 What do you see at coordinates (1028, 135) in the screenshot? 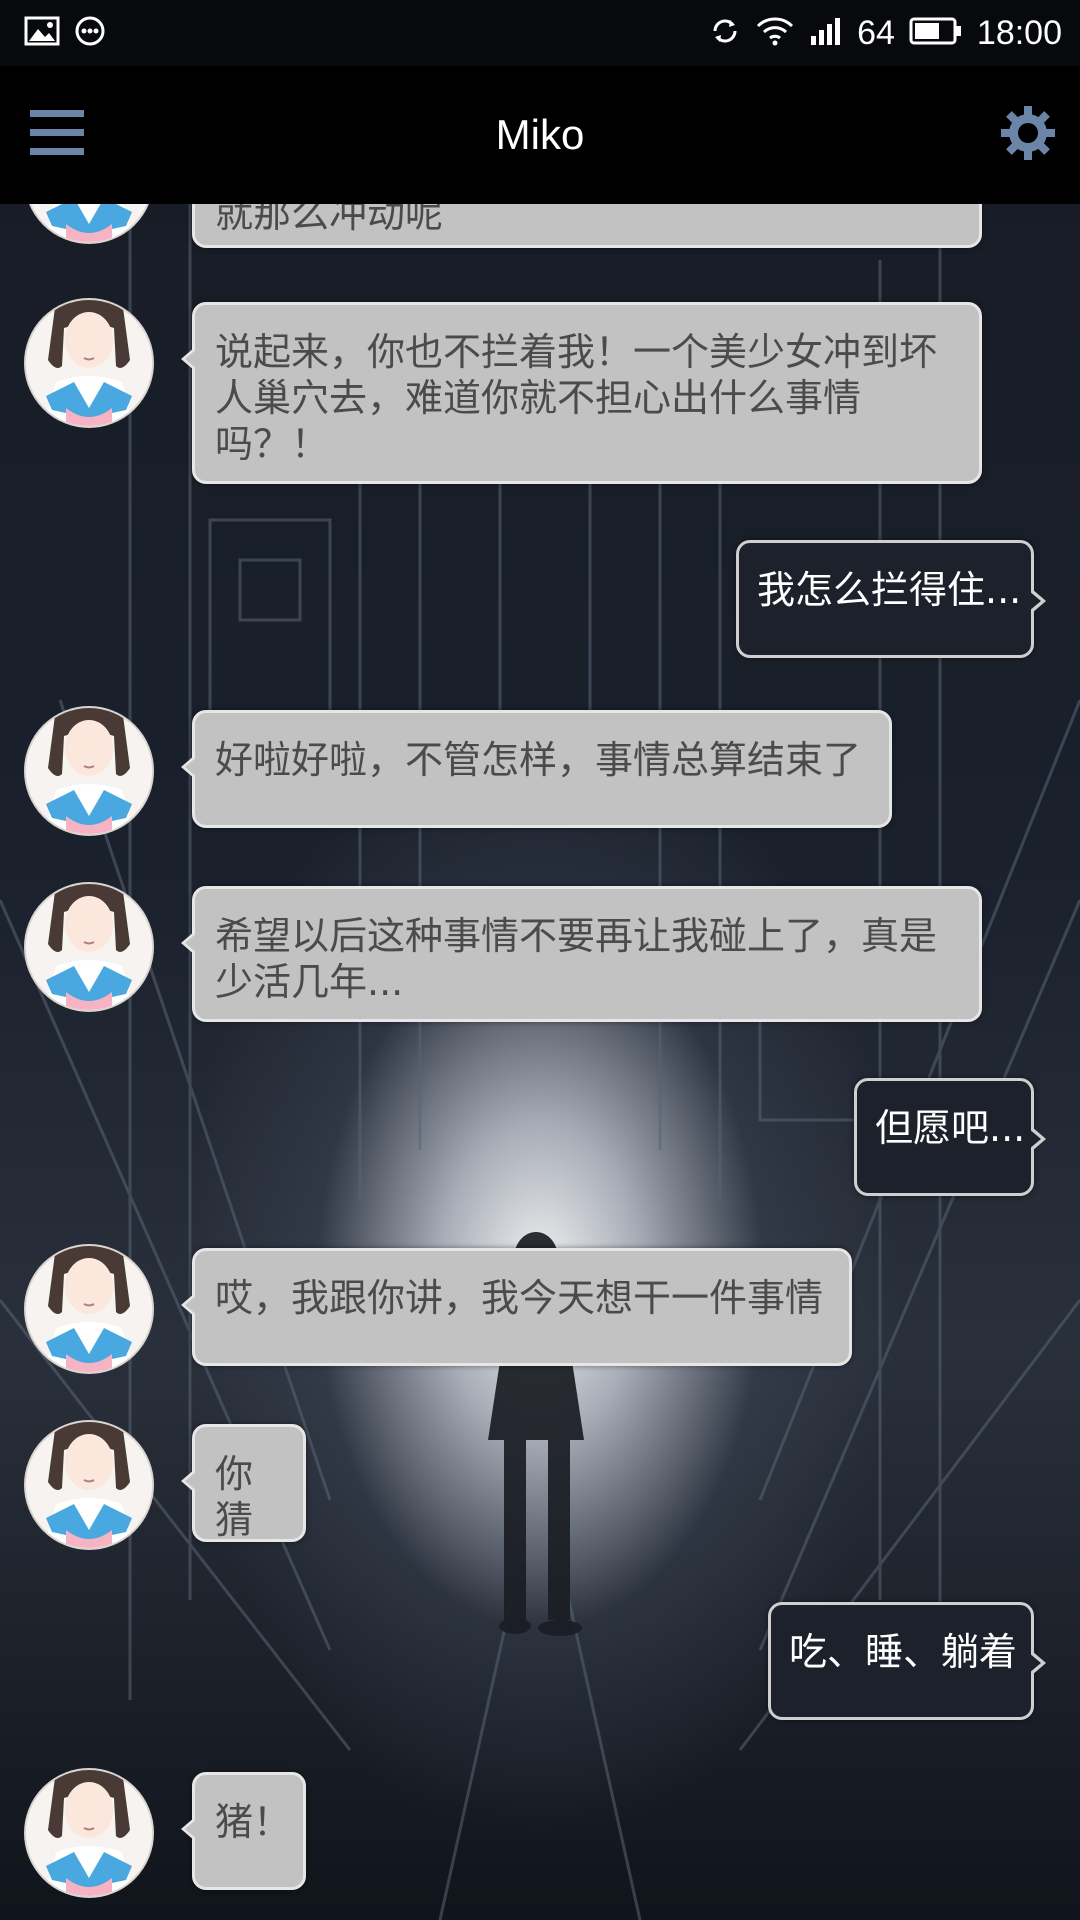
I see `gear-icon` at bounding box center [1028, 135].